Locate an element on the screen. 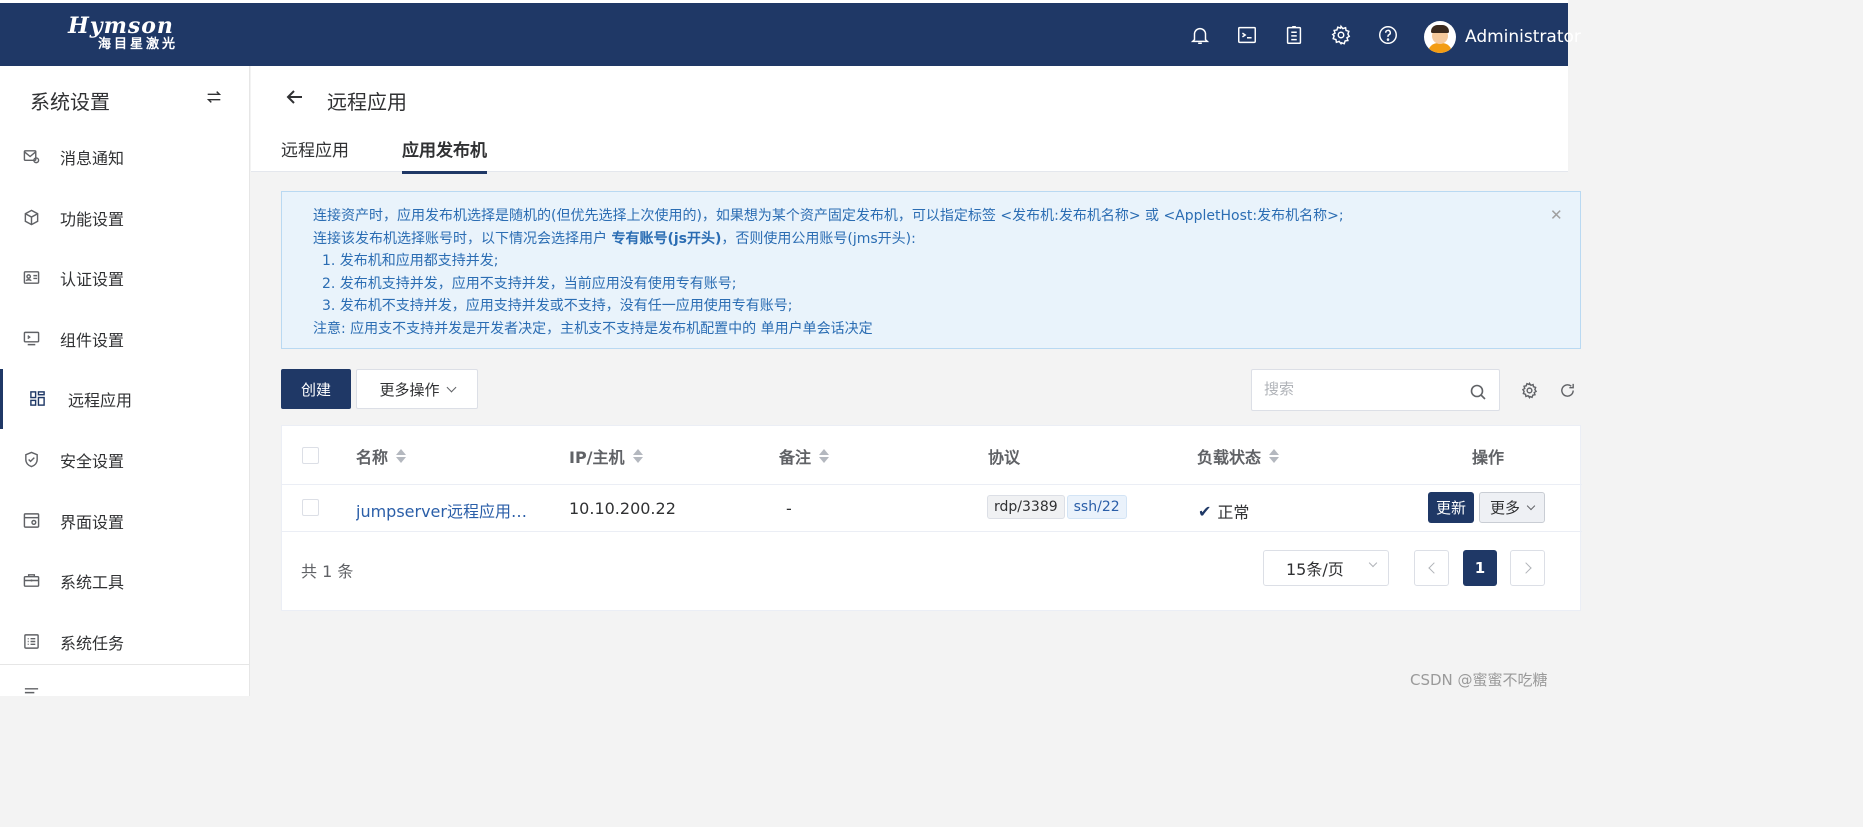 This screenshot has height=827, width=1863. page-size-select: 15条/页 is located at coordinates (1326, 568).